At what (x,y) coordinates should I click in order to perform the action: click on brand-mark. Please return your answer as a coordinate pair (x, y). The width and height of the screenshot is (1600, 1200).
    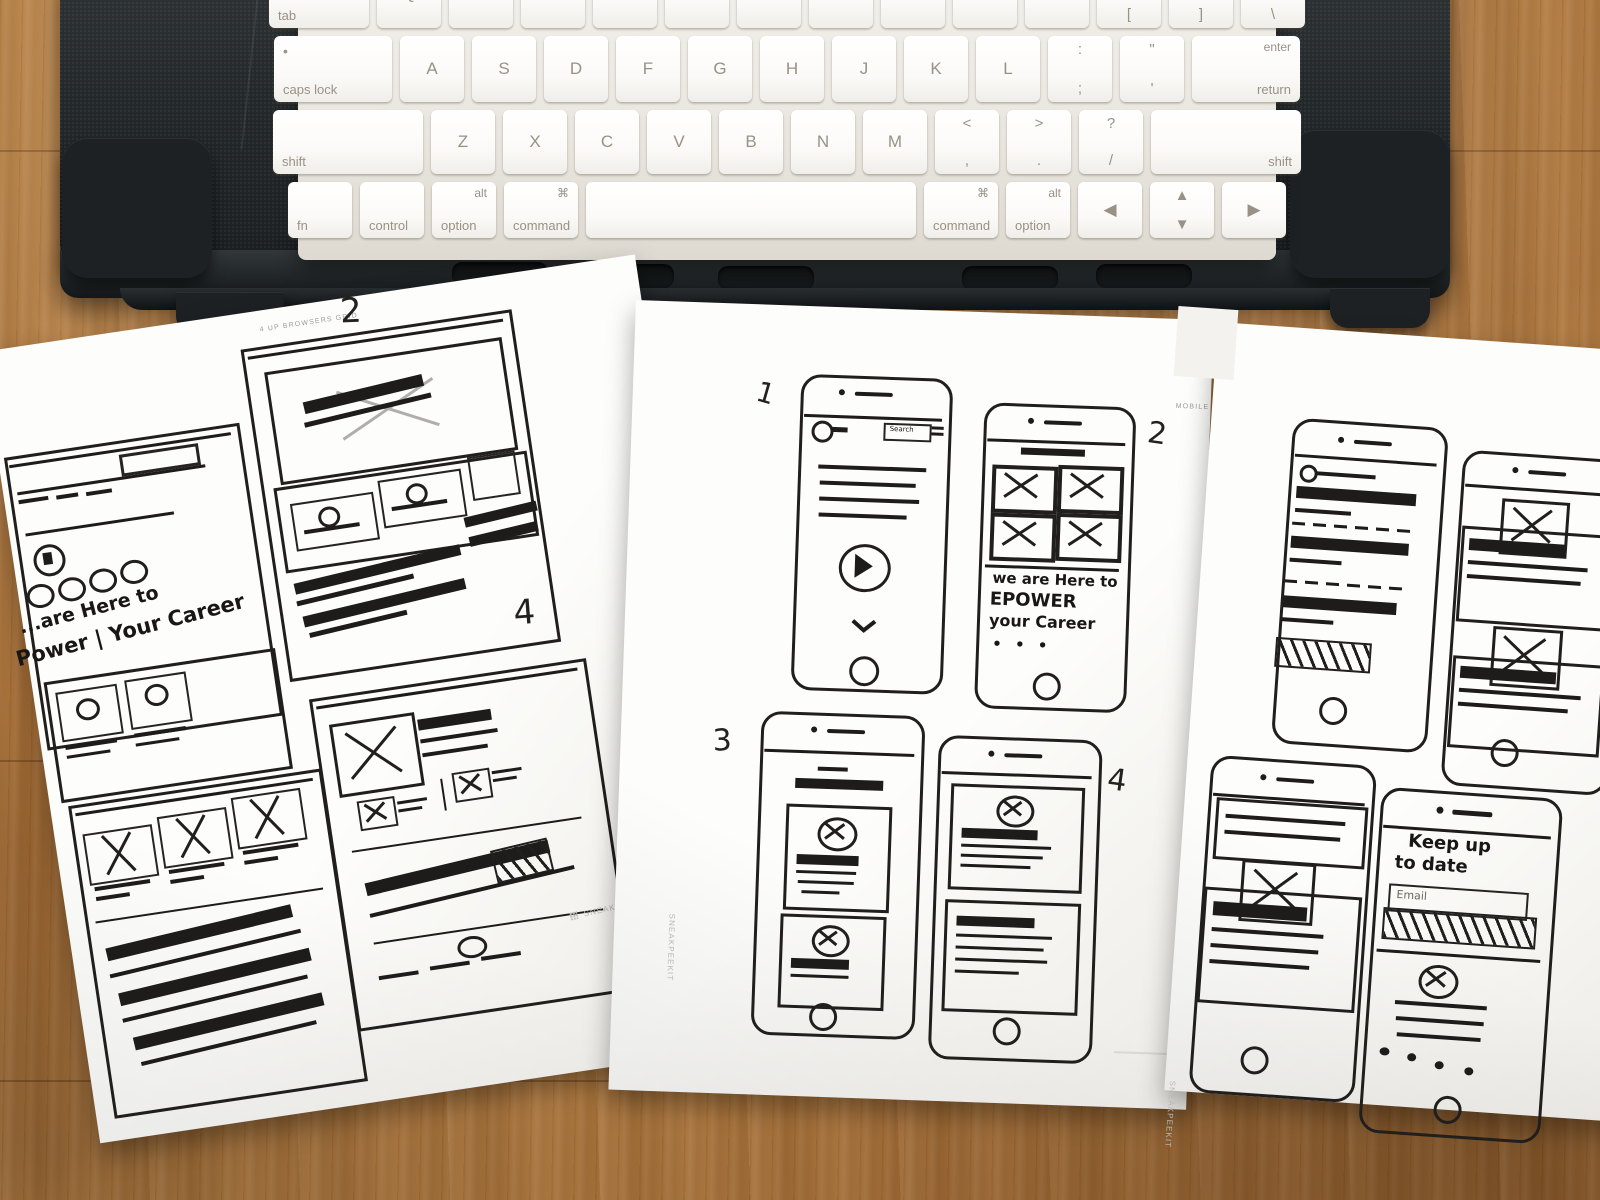
    Looking at the image, I should click on (574, 915).